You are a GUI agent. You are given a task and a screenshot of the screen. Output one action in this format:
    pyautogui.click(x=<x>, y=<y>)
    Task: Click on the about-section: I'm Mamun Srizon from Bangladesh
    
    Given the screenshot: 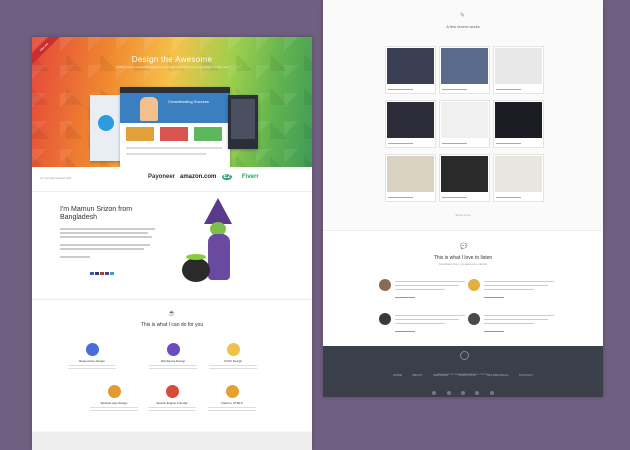 What is the action you would take?
    pyautogui.click(x=172, y=244)
    